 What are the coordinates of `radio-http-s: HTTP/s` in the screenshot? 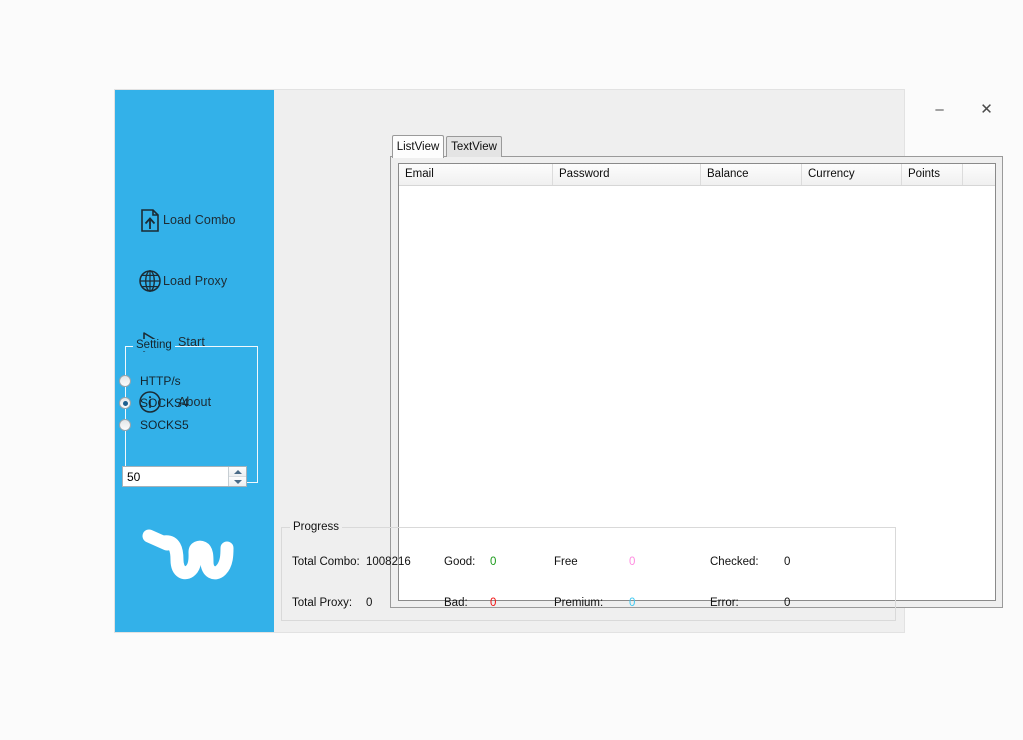 It's located at (150, 381).